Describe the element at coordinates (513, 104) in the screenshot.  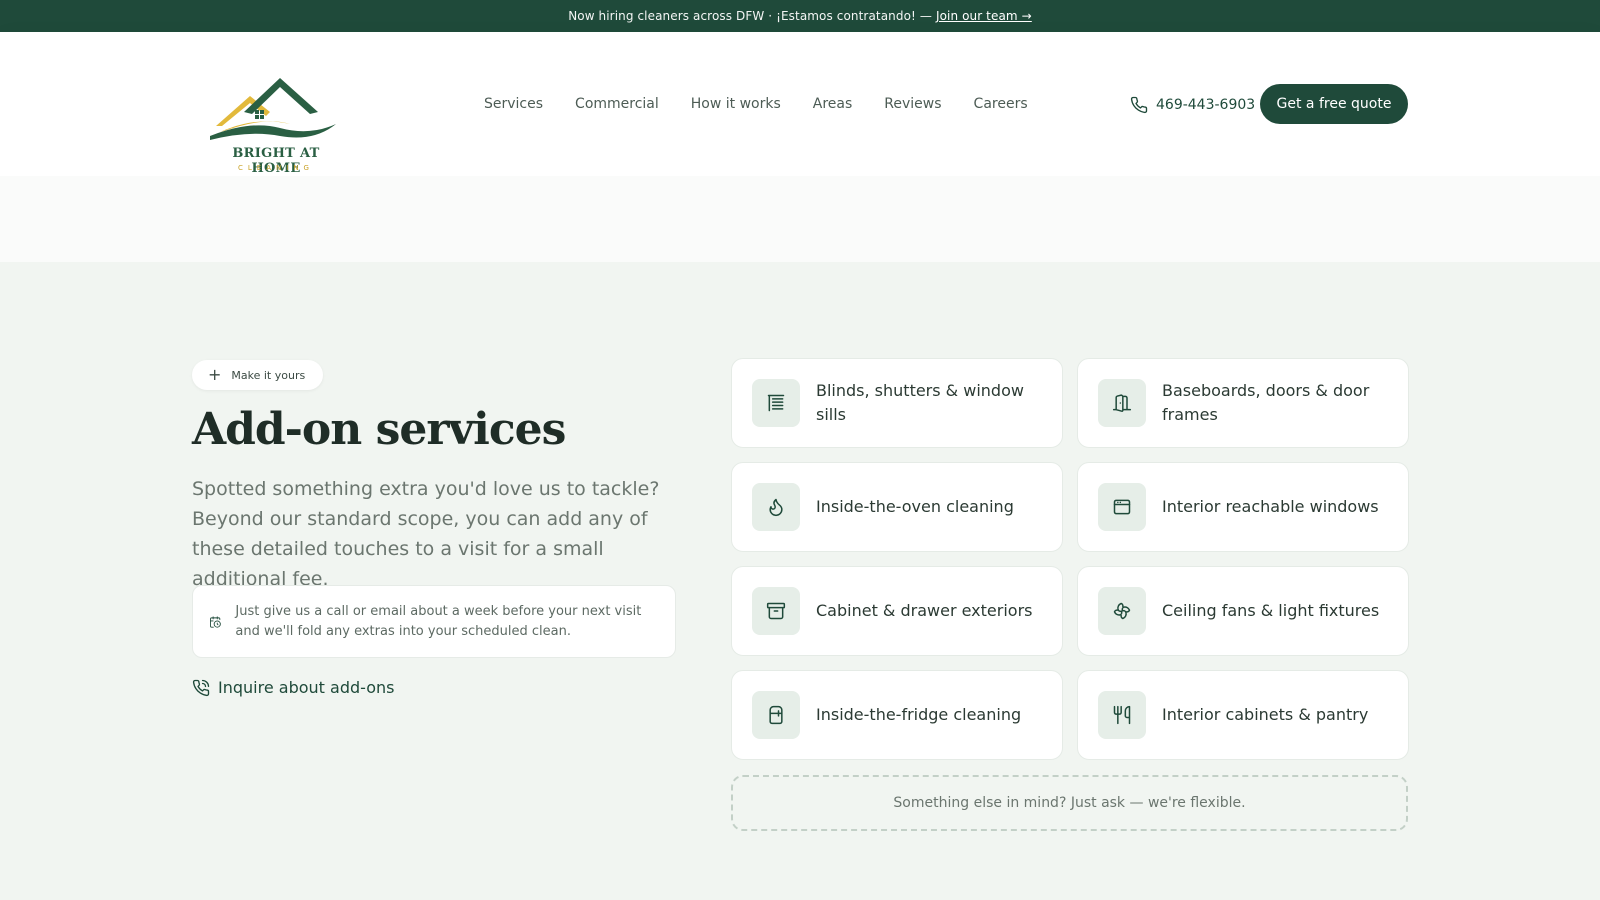
I see `nav-item-services: Services` at that location.